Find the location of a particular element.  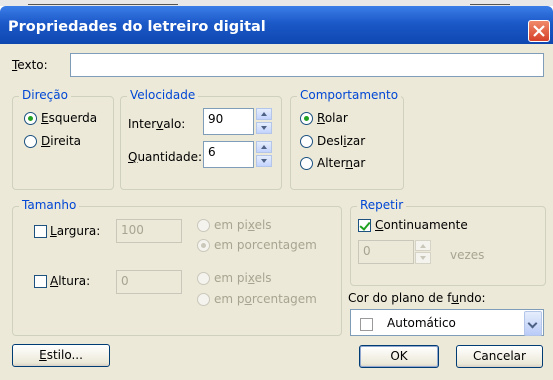

repetir-group-title: Repetir is located at coordinates (382, 205).